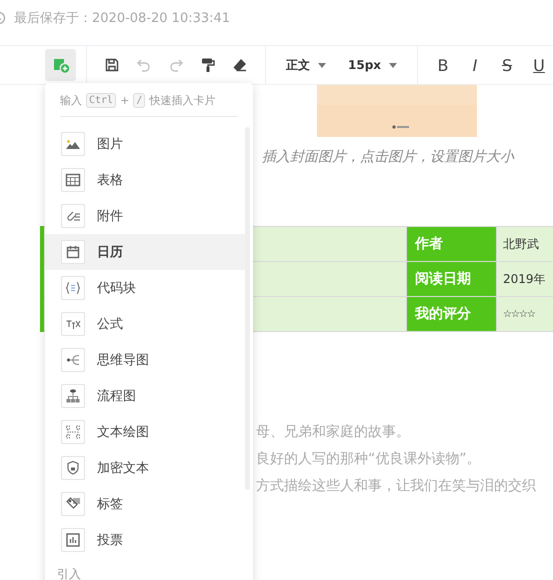 This screenshot has width=553, height=580. Describe the element at coordinates (145, 360) in the screenshot. I see `menu-item: 思维导图` at that location.